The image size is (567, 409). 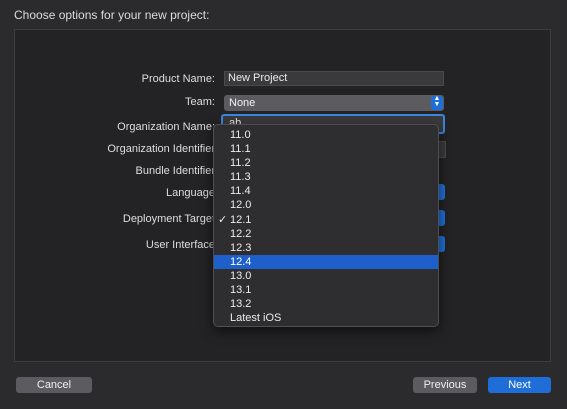 What do you see at coordinates (441, 218) in the screenshot?
I see `deployment-popup-edge` at bounding box center [441, 218].